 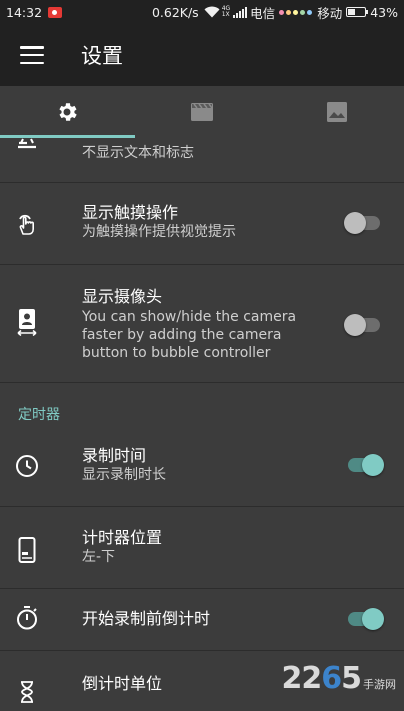 I want to click on camera-preview-icon, so click(x=27, y=322).